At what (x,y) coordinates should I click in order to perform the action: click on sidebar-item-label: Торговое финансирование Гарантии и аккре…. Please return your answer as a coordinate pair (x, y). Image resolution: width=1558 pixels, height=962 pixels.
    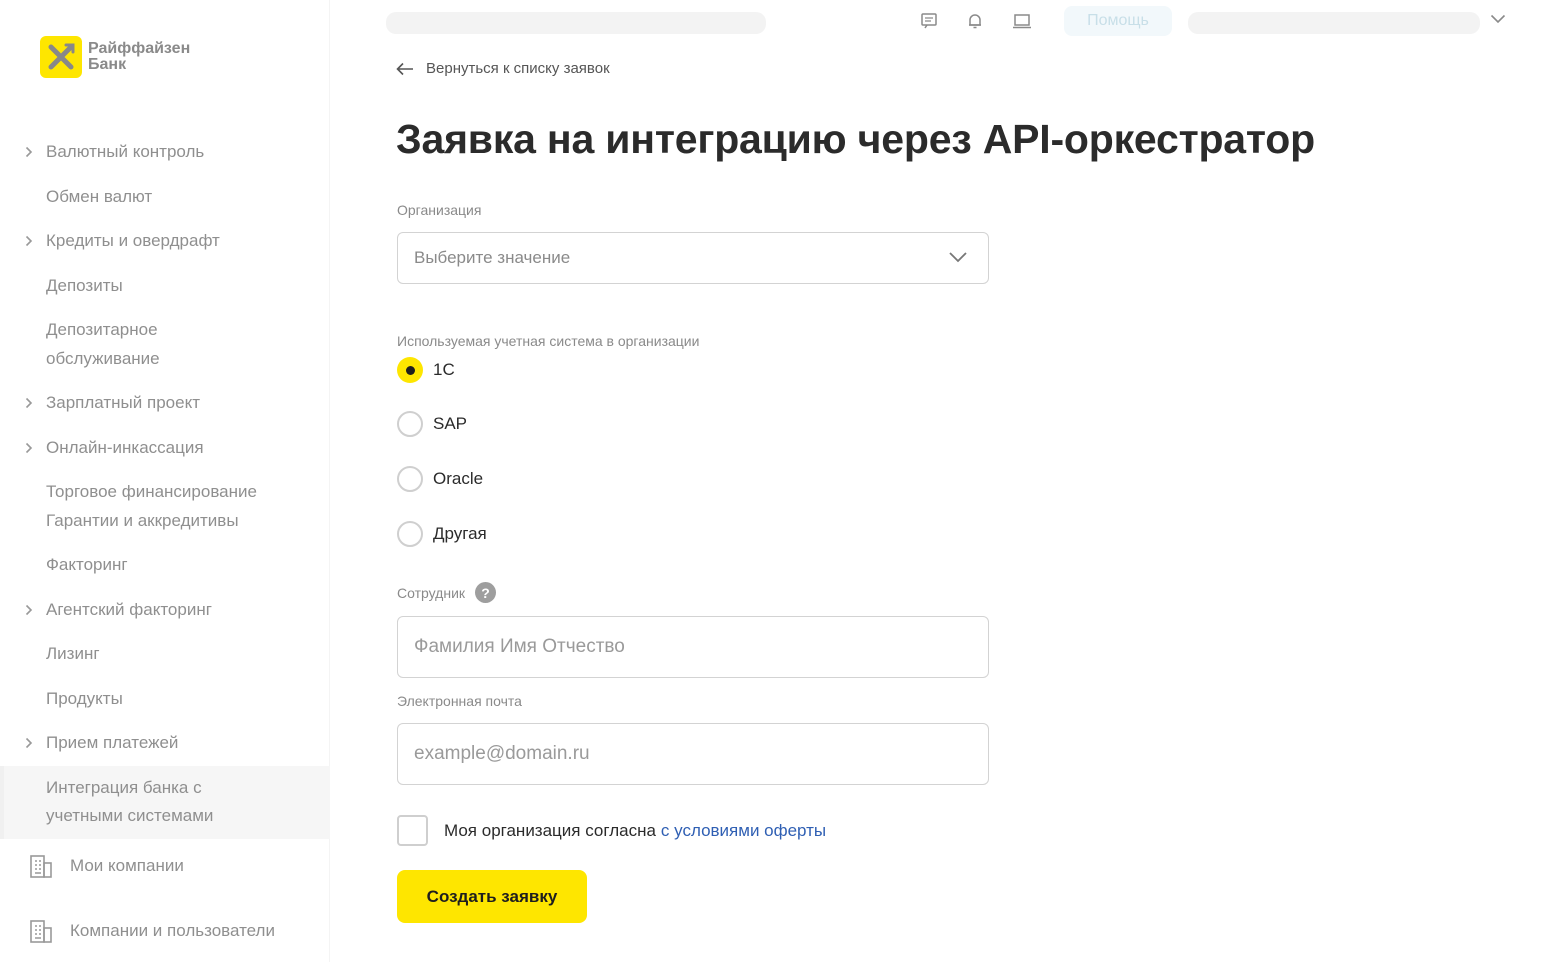
    Looking at the image, I should click on (151, 506).